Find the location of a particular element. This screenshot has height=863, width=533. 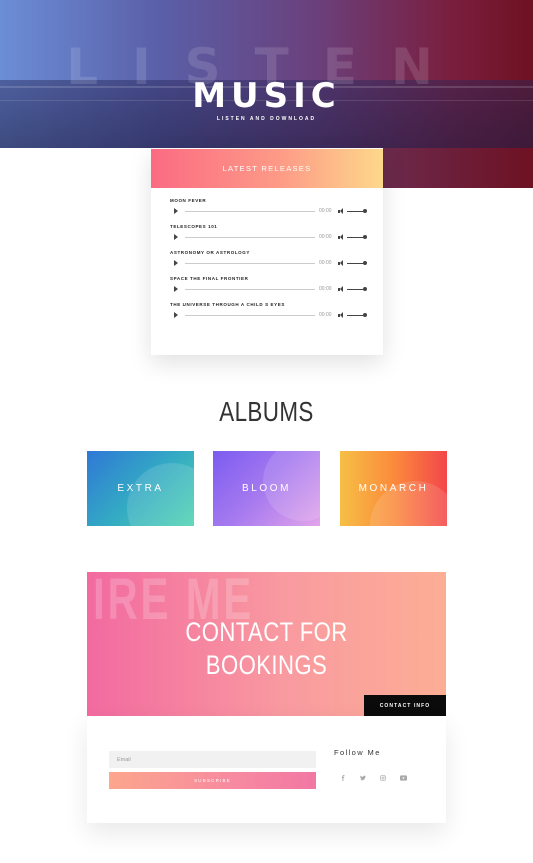

hero-title: MUSIC is located at coordinates (266, 96).